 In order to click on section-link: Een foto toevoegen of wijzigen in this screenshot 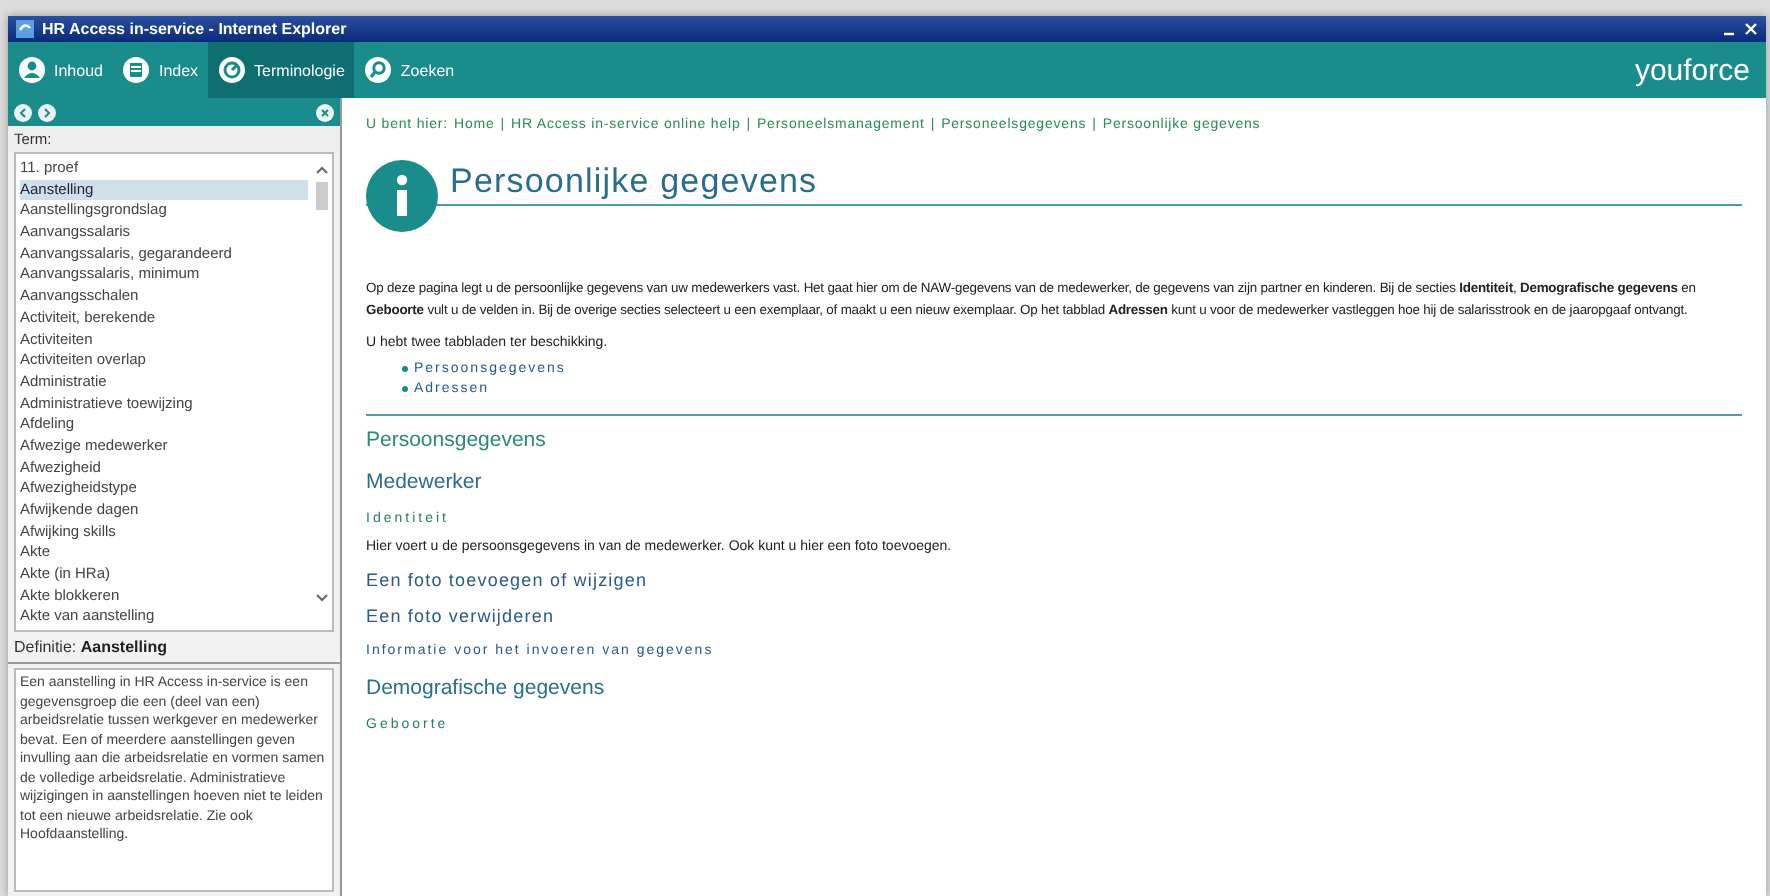, I will do `click(1054, 580)`.